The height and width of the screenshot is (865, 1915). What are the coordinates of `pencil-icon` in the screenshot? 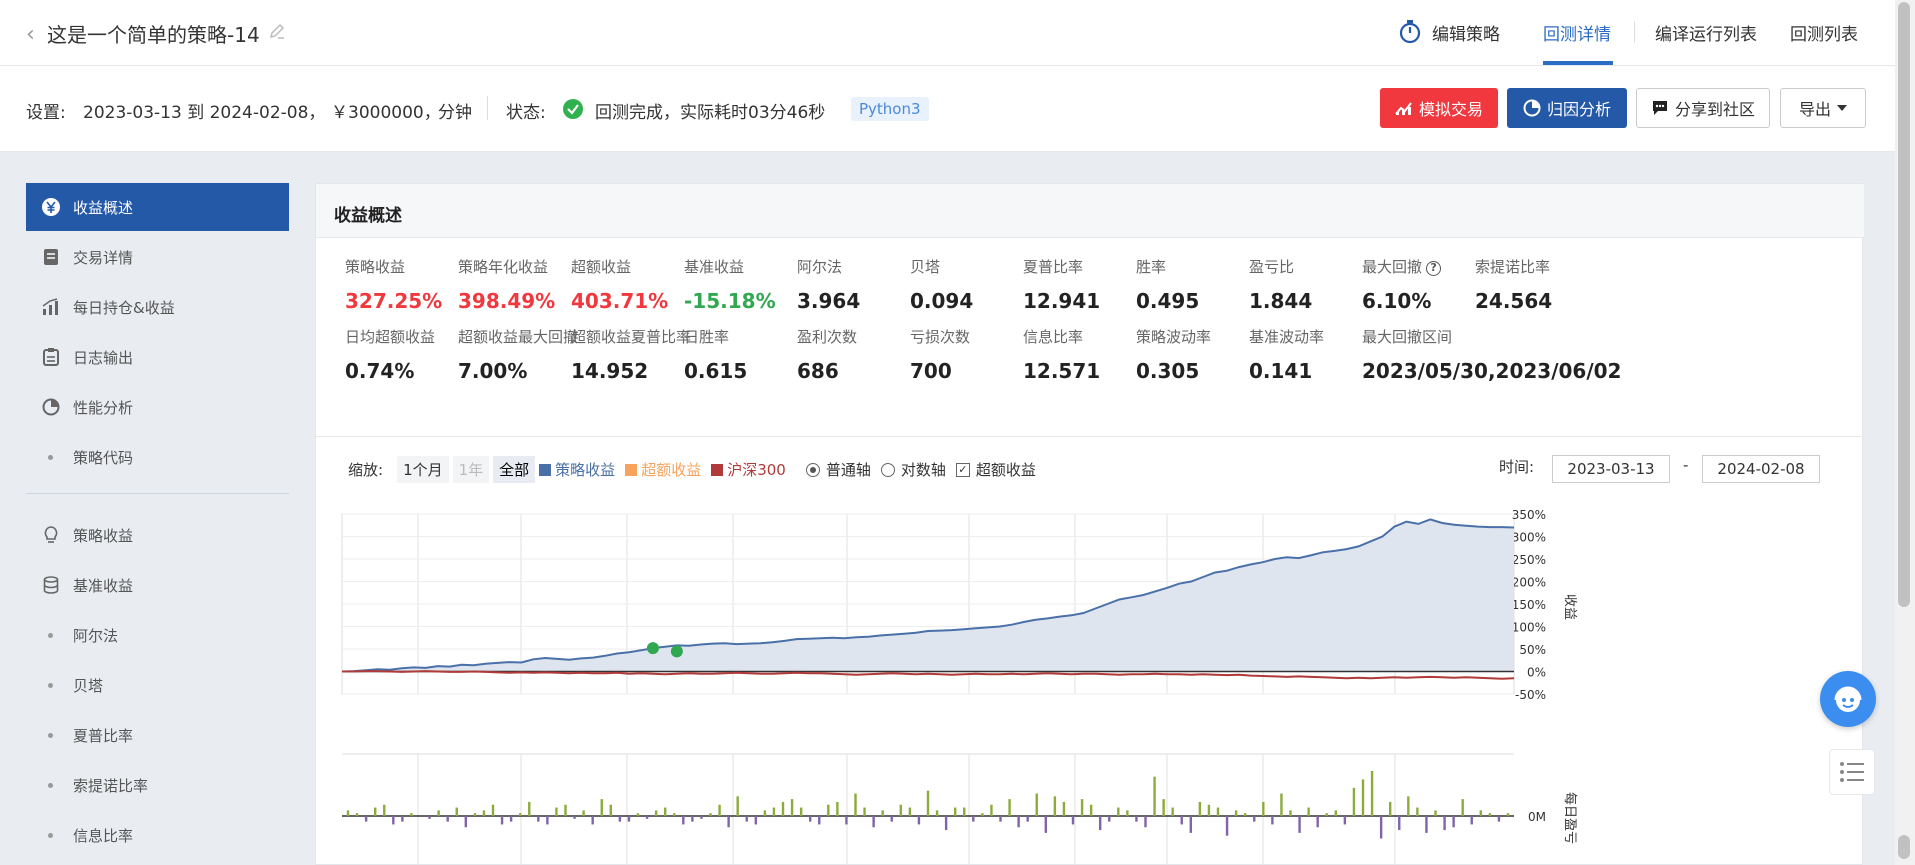 It's located at (277, 33).